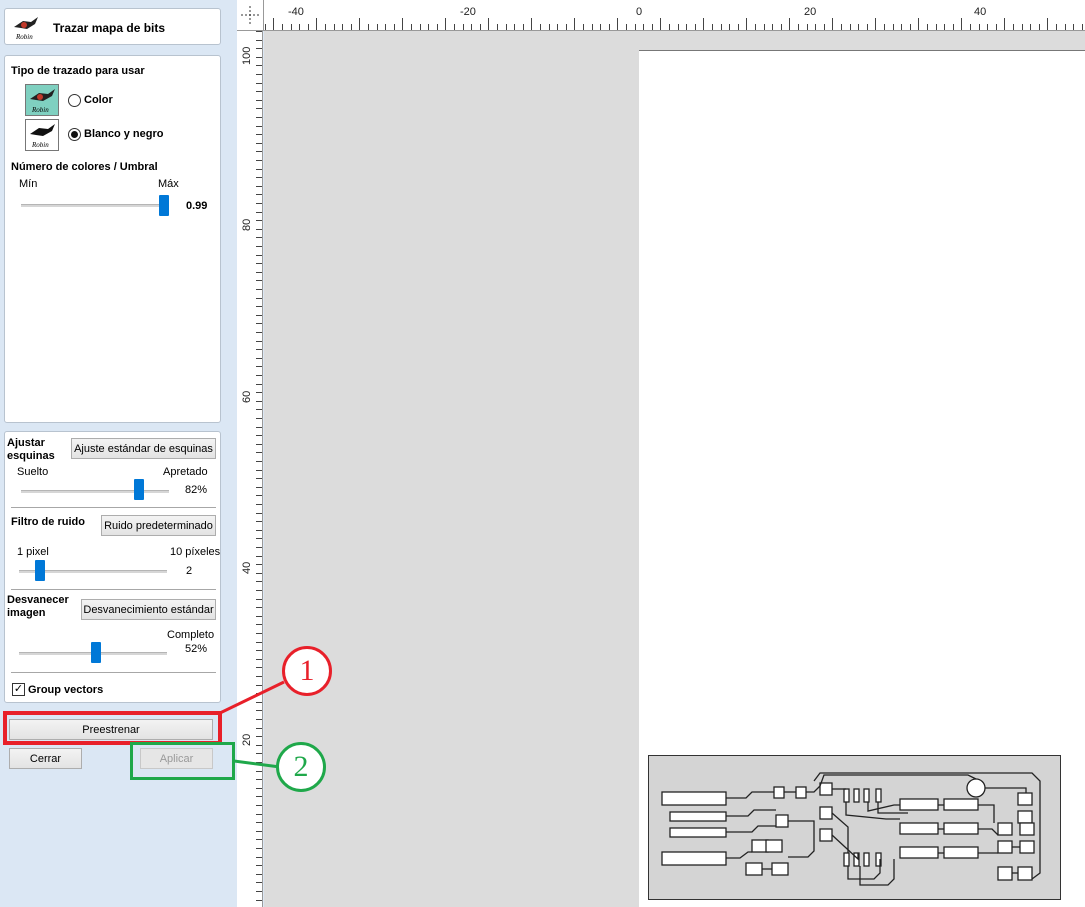 This screenshot has height=907, width=1085. I want to click on annotation-connector-lines, so click(252, 724).